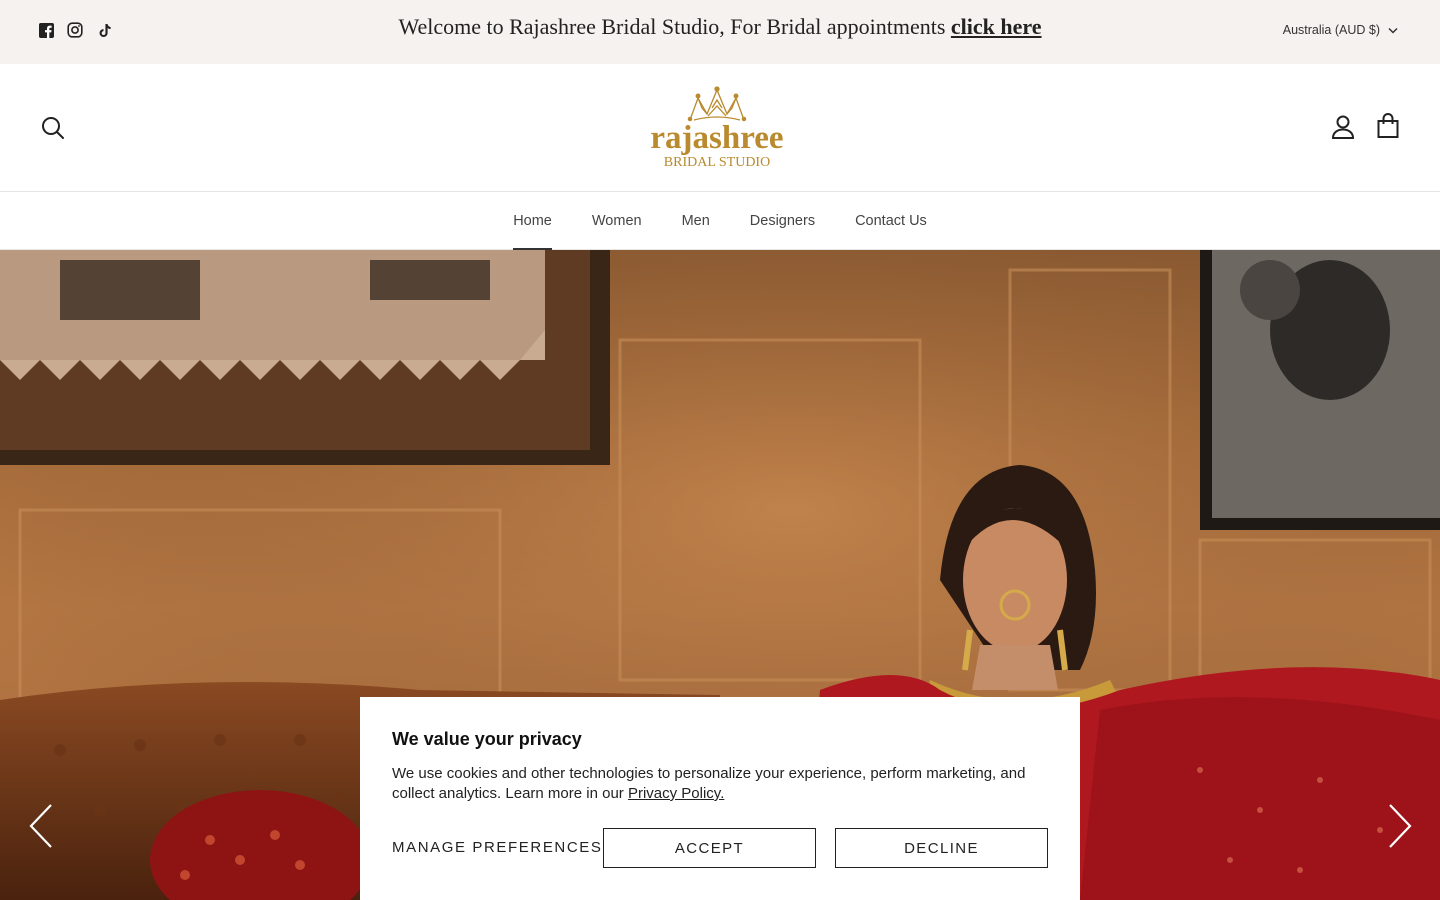 The width and height of the screenshot is (1440, 900). What do you see at coordinates (709, 848) in the screenshot?
I see `accept-button: ACCEPT` at bounding box center [709, 848].